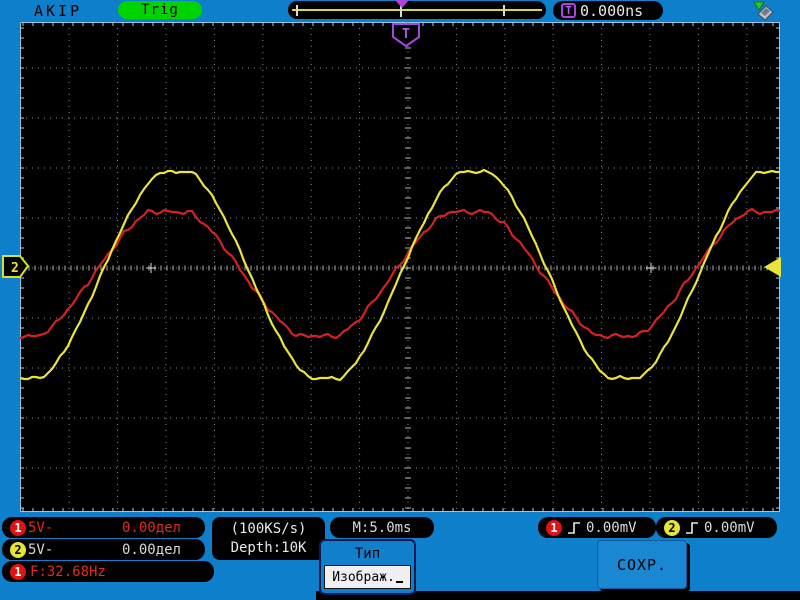 This screenshot has width=800, height=600. I want to click on window-tick-left, so click(297, 10).